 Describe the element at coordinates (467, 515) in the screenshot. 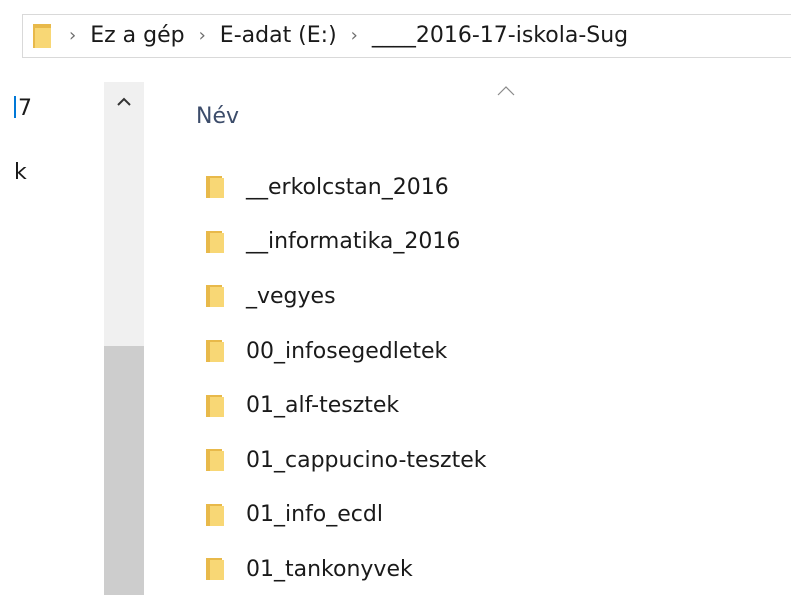

I see `file-row: 01_info_ecdl` at that location.